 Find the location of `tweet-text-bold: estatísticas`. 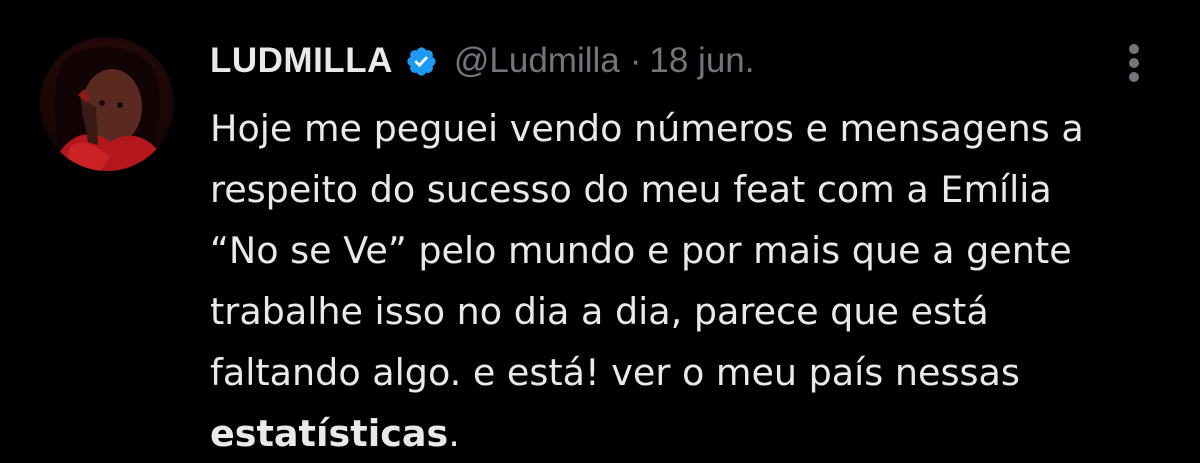

tweet-text-bold: estatísticas is located at coordinates (329, 433).